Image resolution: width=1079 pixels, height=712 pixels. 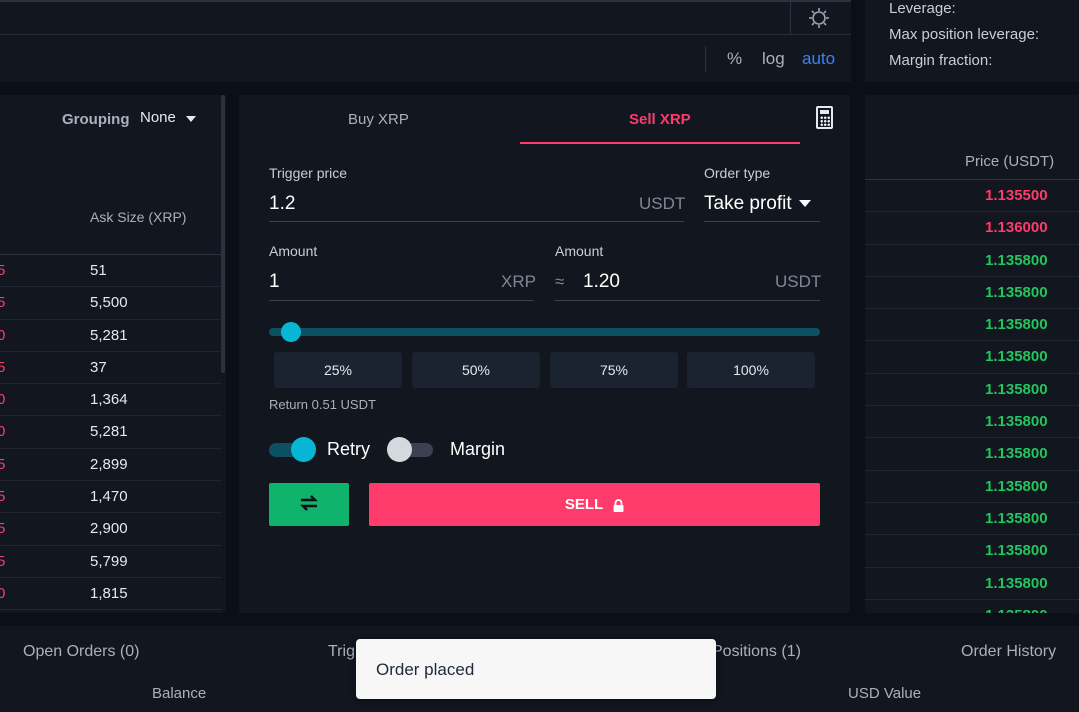 What do you see at coordinates (544, 332) in the screenshot?
I see `amount-slider-track` at bounding box center [544, 332].